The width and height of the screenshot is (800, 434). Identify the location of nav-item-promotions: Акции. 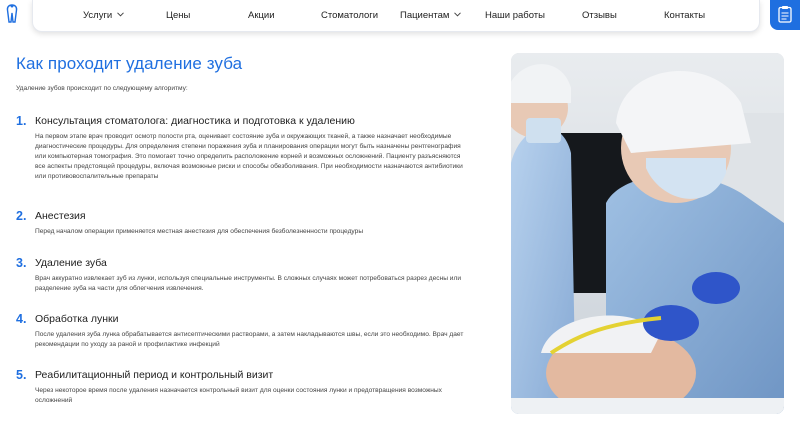
(261, 15).